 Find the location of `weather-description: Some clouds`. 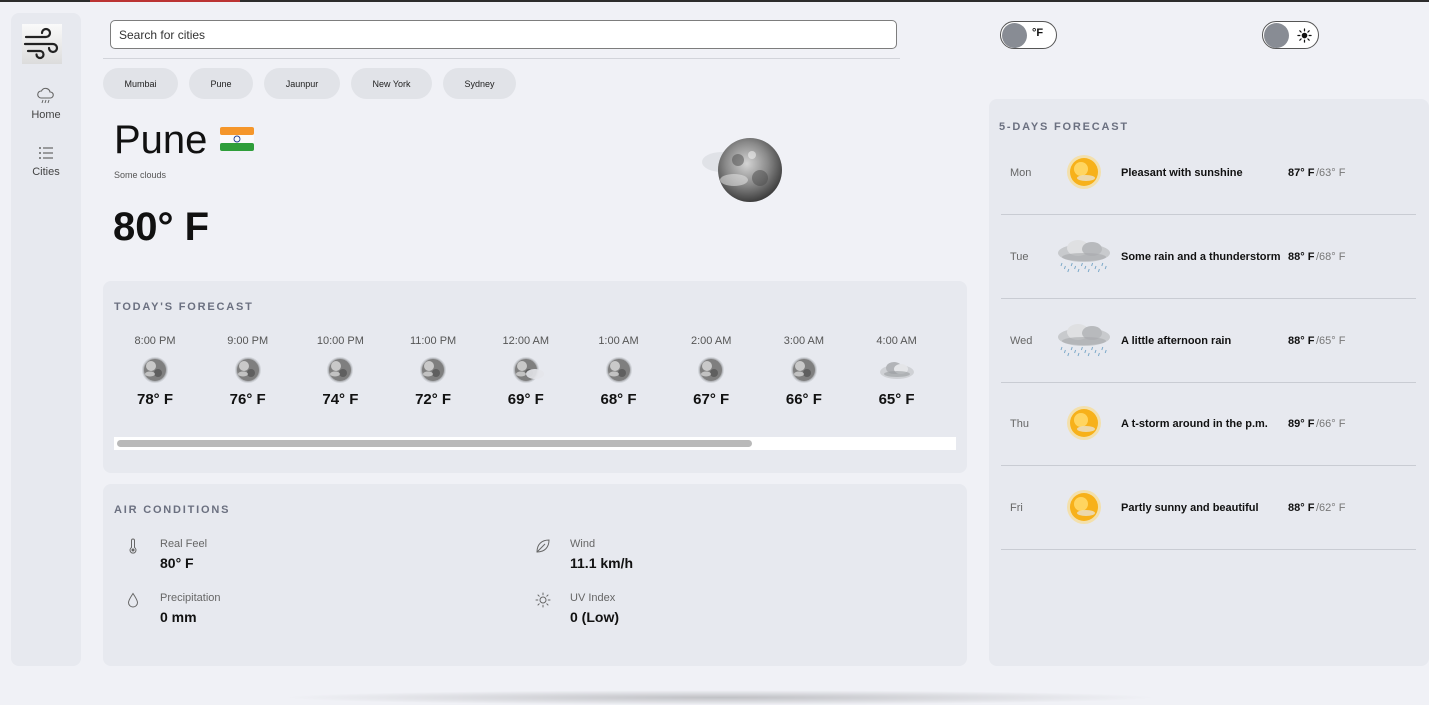

weather-description: Some clouds is located at coordinates (140, 175).